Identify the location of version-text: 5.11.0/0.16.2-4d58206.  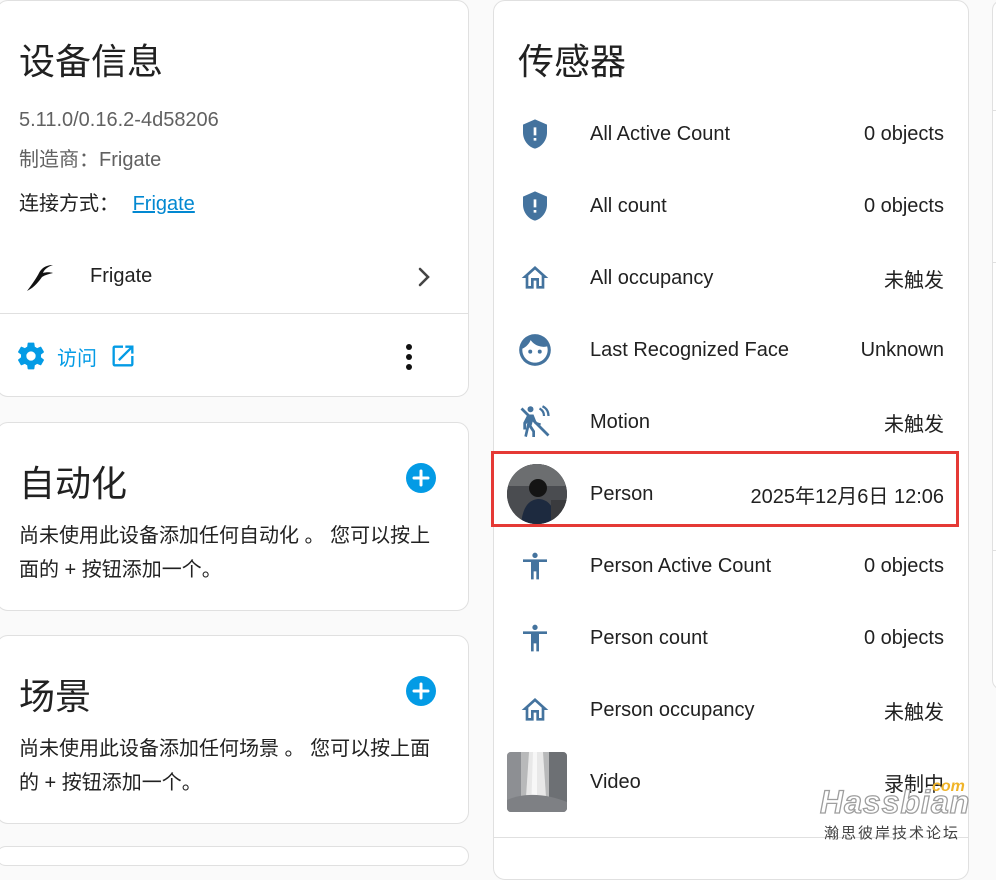
(119, 120).